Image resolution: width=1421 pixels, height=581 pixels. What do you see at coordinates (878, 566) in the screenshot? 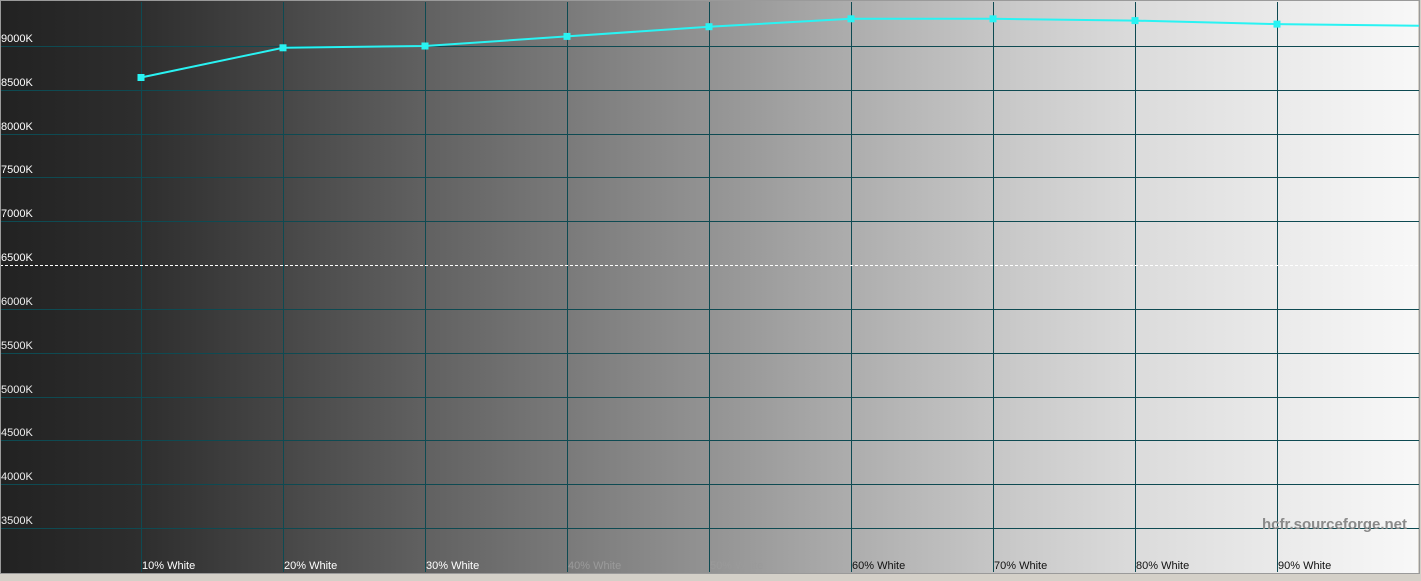
I see `x-tick-label: 60% White` at bounding box center [878, 566].